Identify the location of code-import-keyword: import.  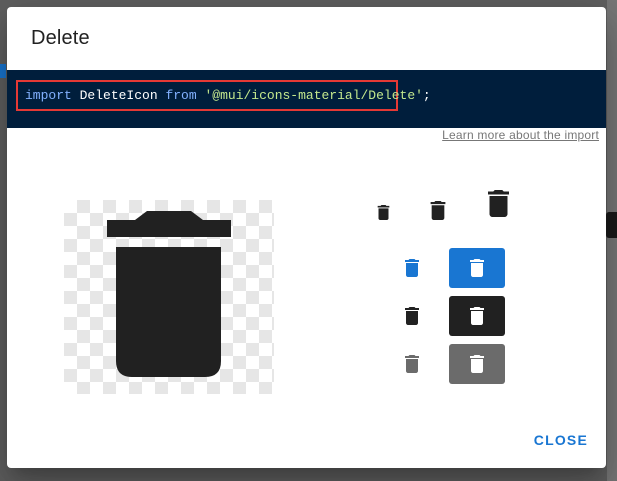
(48, 95).